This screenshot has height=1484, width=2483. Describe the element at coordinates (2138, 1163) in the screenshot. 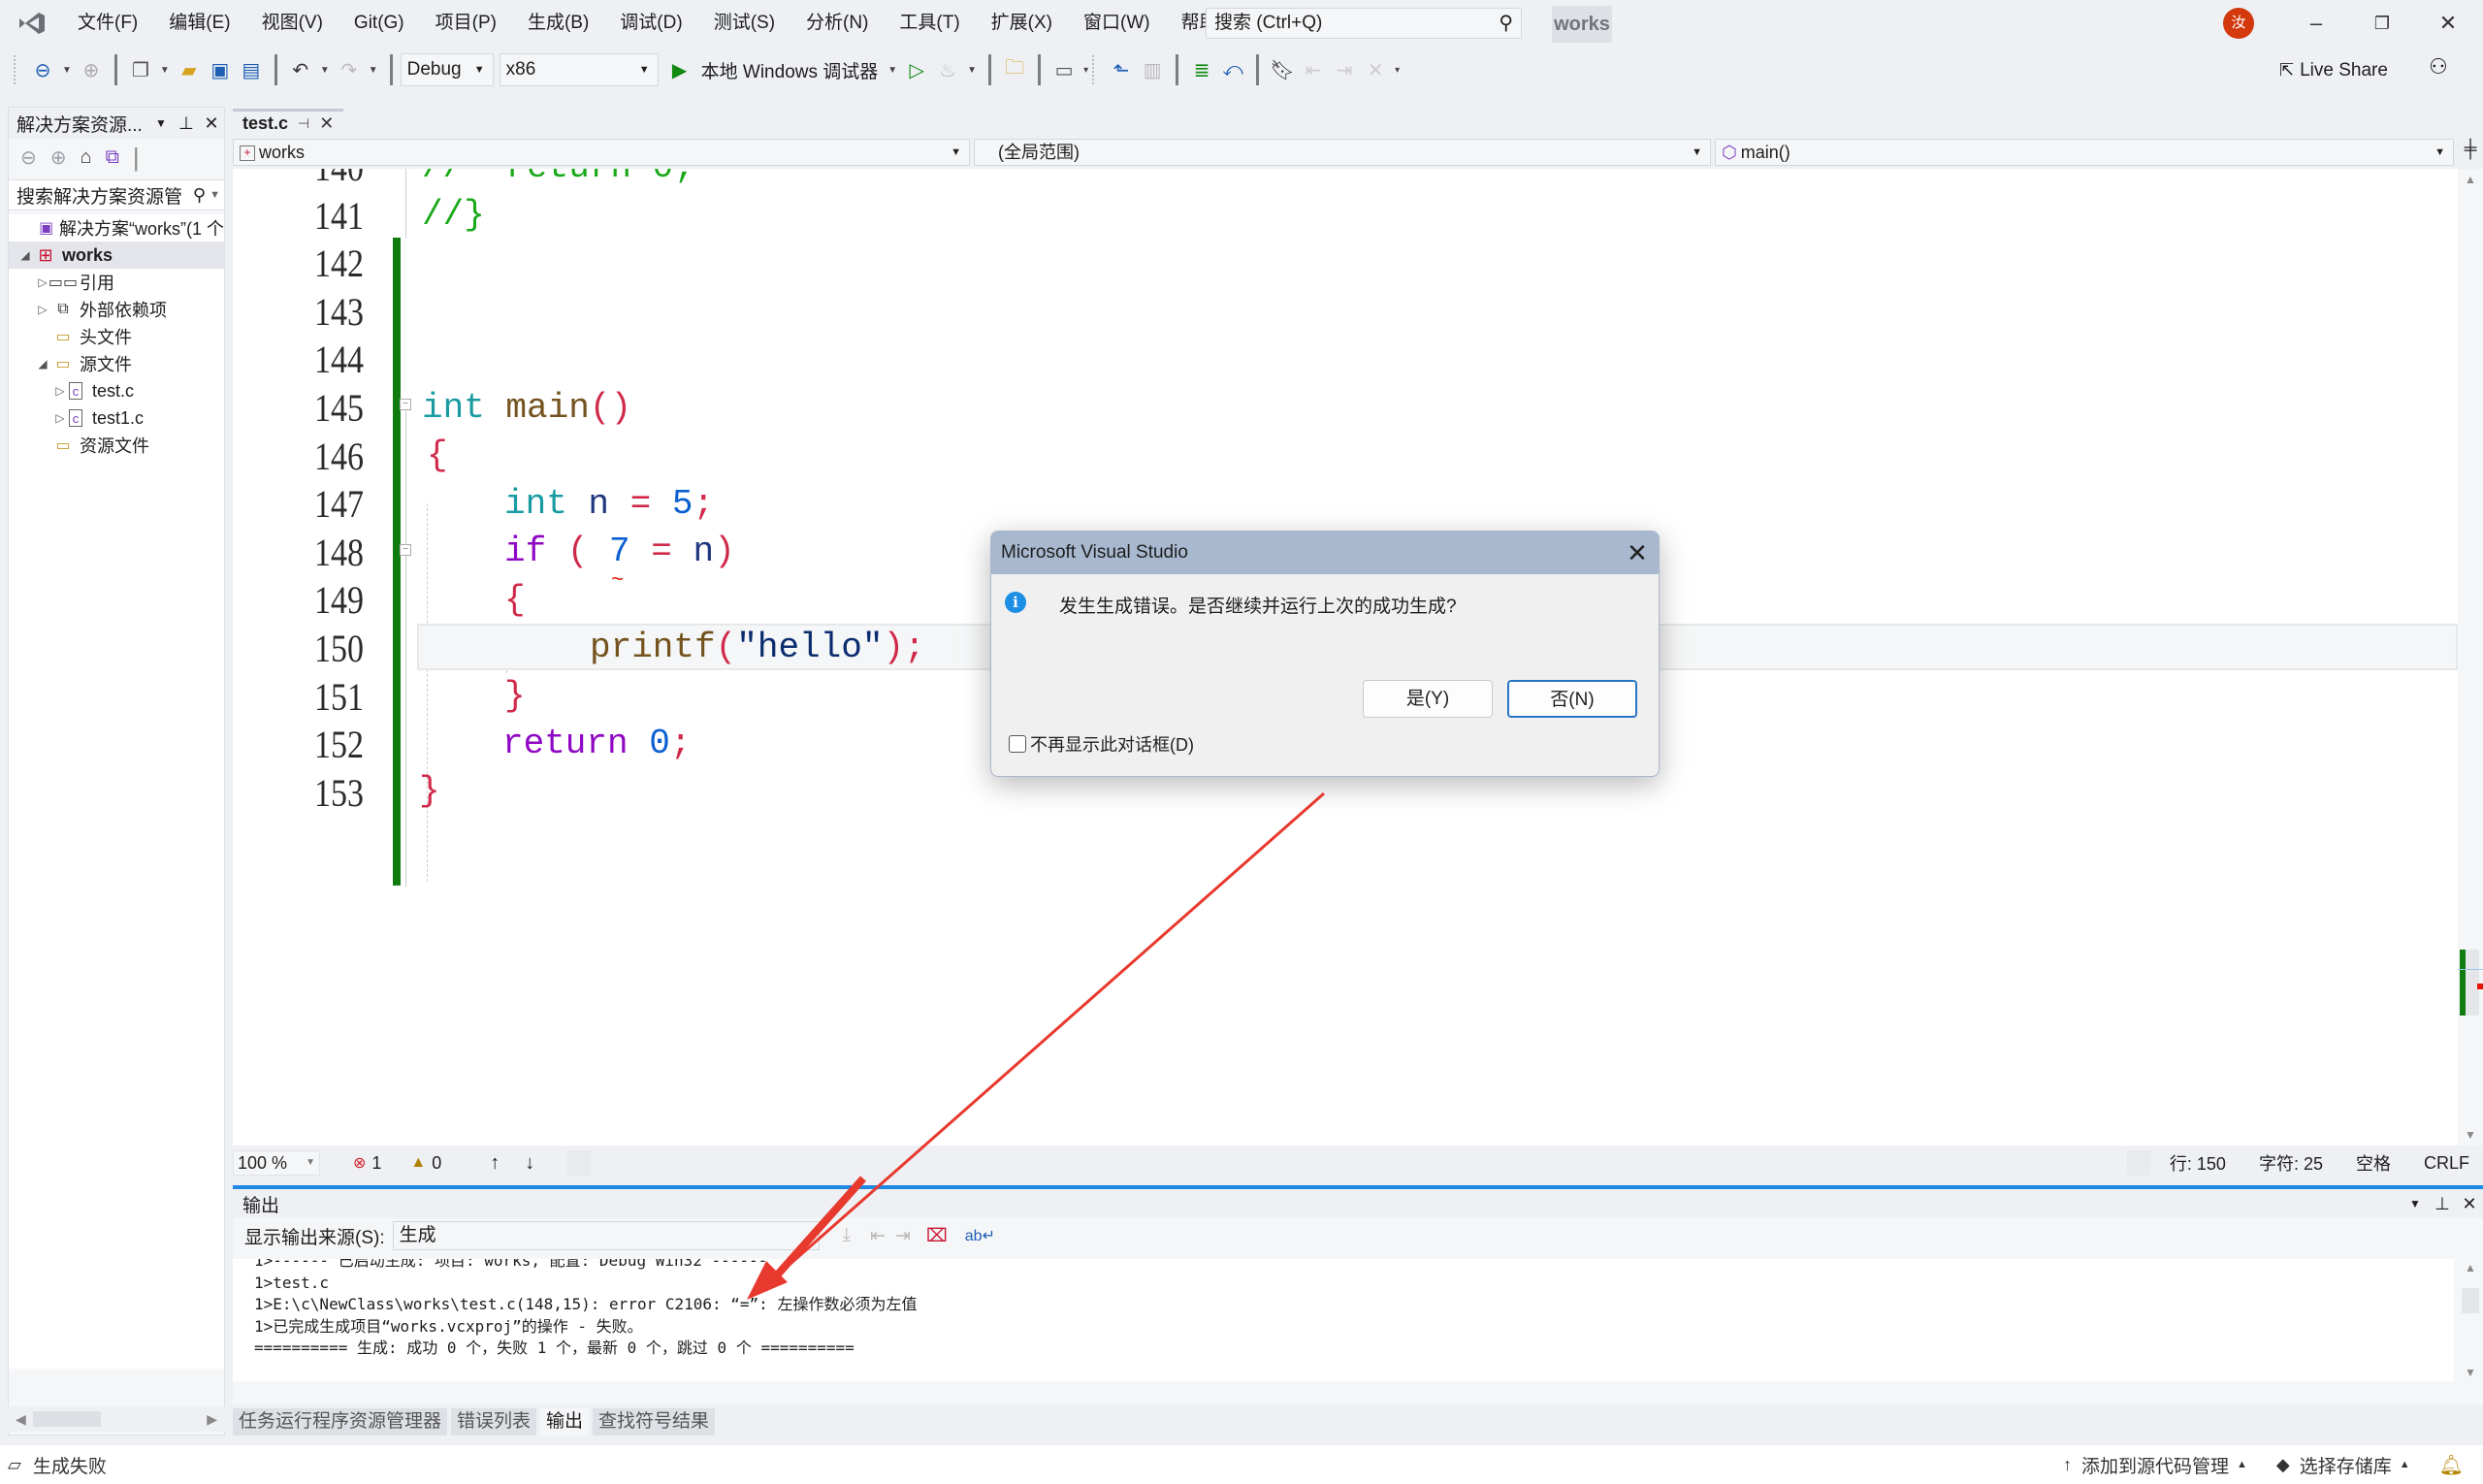

I see `hscroll-right-button` at that location.